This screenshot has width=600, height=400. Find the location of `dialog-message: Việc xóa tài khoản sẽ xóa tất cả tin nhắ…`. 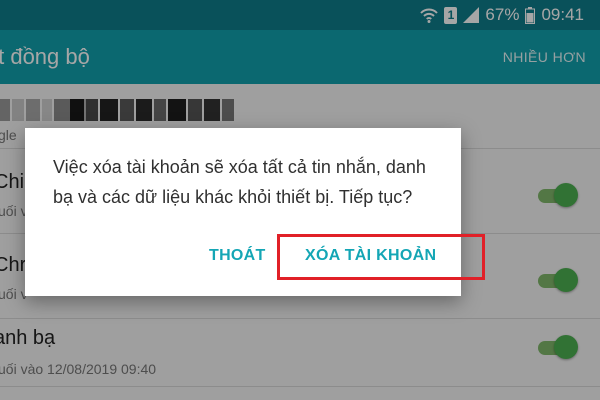

dialog-message: Việc xóa tài khoản sẽ xóa tất cả tin nhắ… is located at coordinates (239, 182).